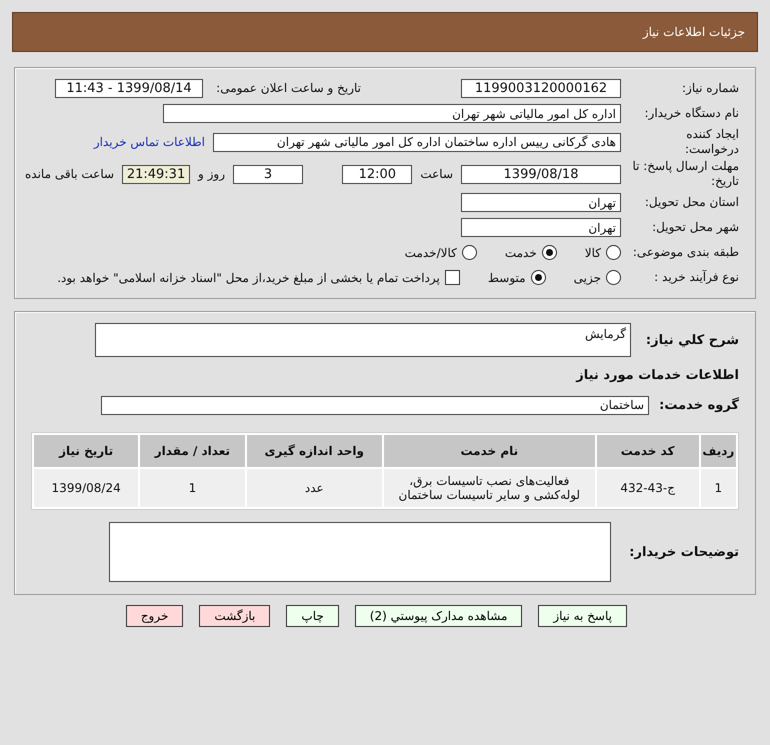  Describe the element at coordinates (248, 277) in the screenshot. I see `checkbox-label: پرداخت تمام یا بخشی از مبلغ خرید،از محل "اسناد خزانه اسلامی" خواهد بود.` at that location.